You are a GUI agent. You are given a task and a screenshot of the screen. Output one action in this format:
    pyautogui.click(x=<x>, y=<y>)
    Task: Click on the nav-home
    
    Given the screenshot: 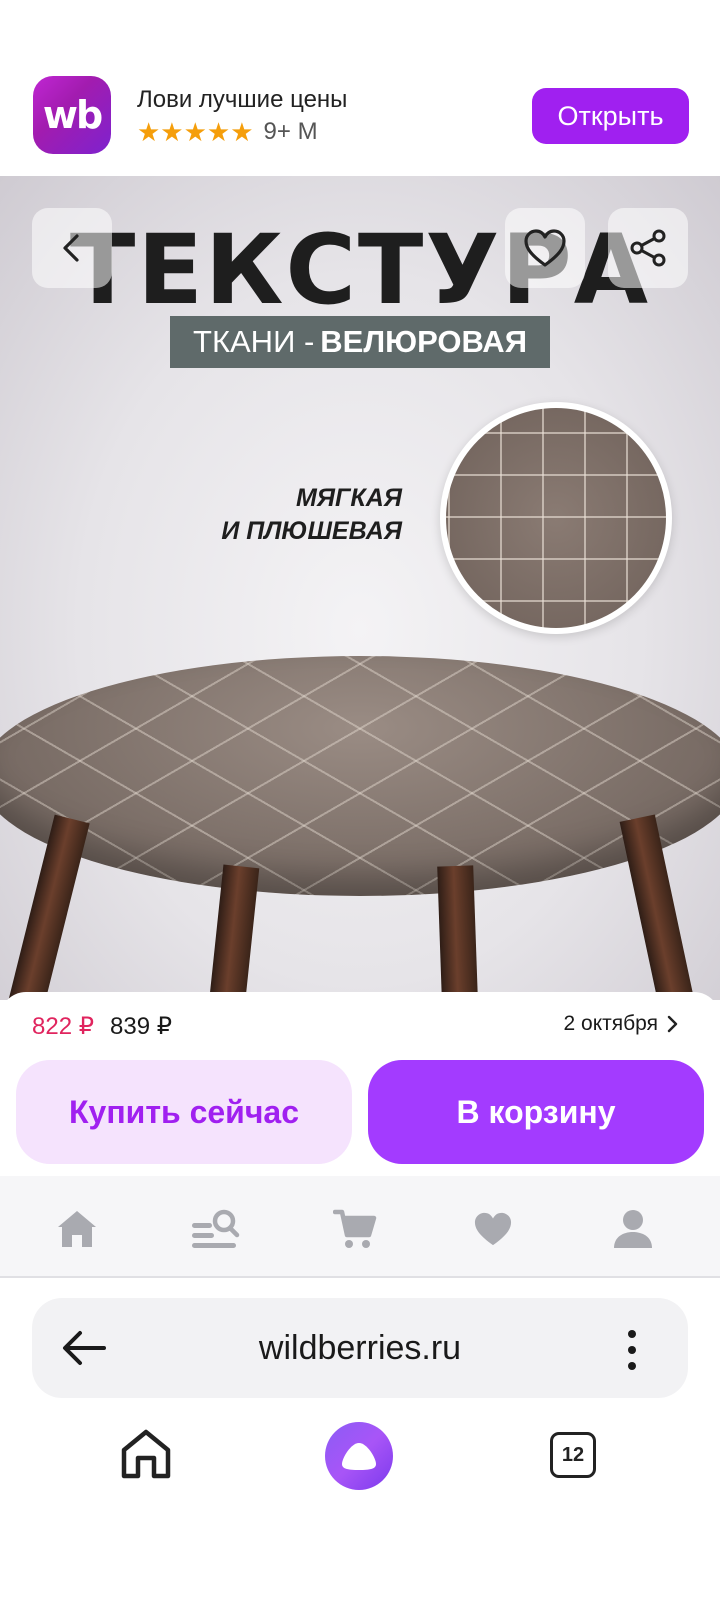 What is the action you would take?
    pyautogui.click(x=77, y=1229)
    